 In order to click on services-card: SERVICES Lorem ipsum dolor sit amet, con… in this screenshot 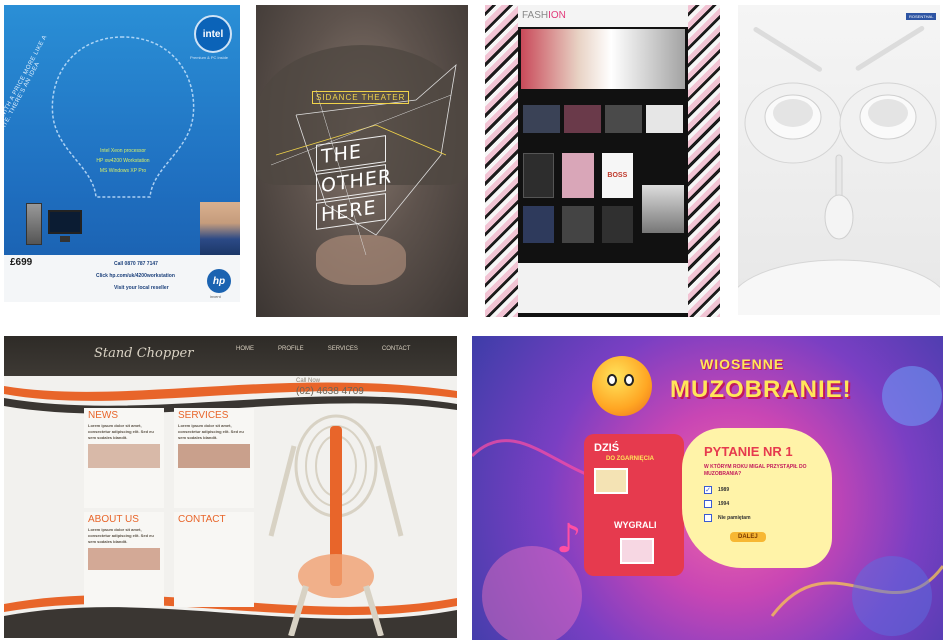, I will do `click(214, 458)`.